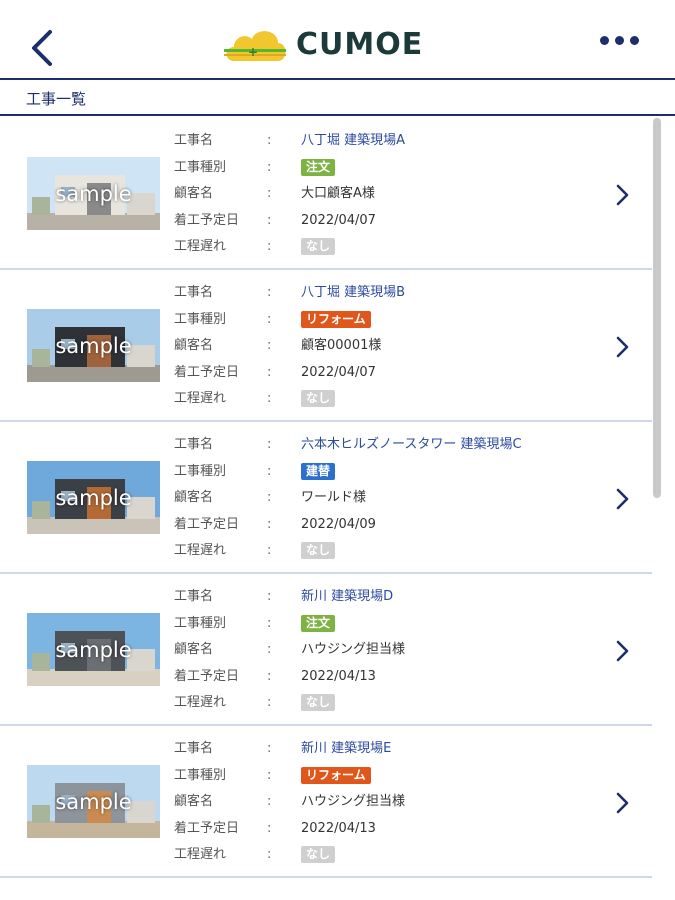  I want to click on more-menu-button, so click(626, 48).